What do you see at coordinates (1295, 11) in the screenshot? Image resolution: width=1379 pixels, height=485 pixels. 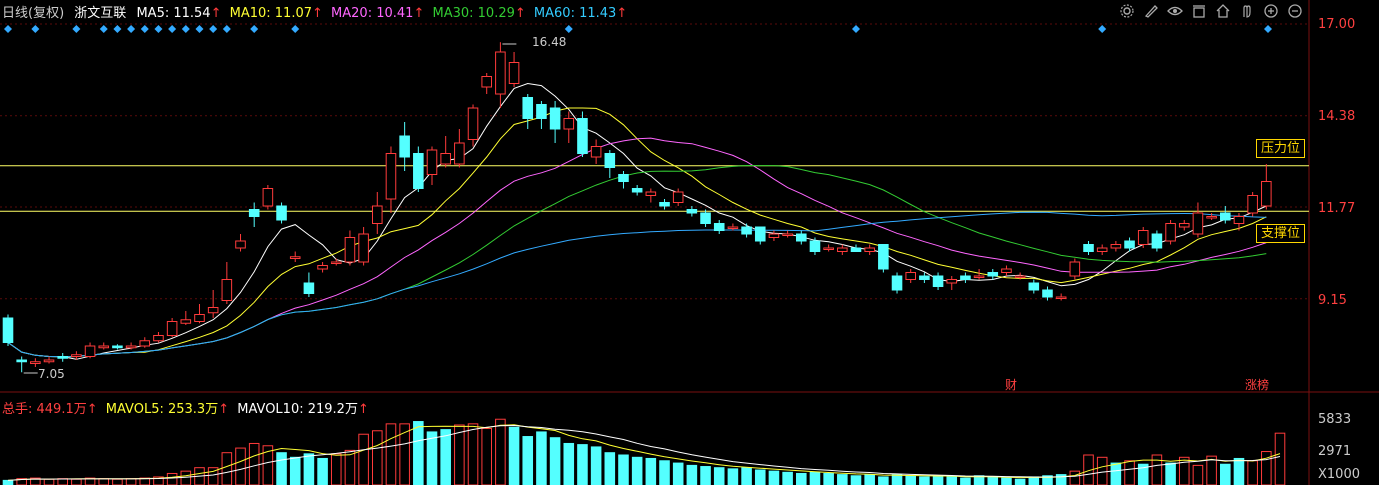 I see `zoom-out-icon` at bounding box center [1295, 11].